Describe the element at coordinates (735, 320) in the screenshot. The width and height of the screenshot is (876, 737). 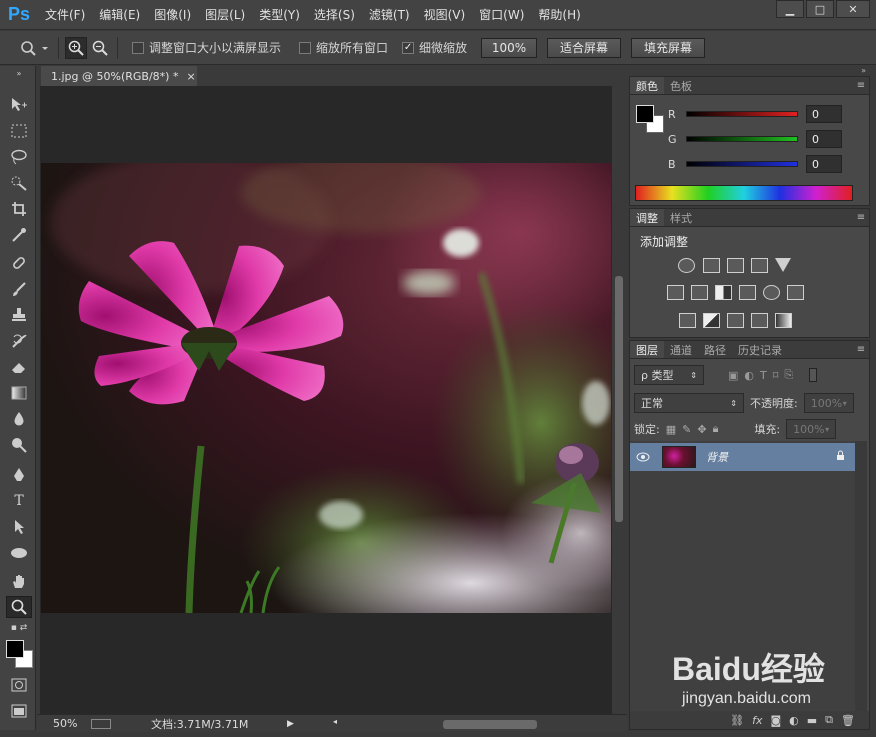
I see `threshold-icon` at that location.